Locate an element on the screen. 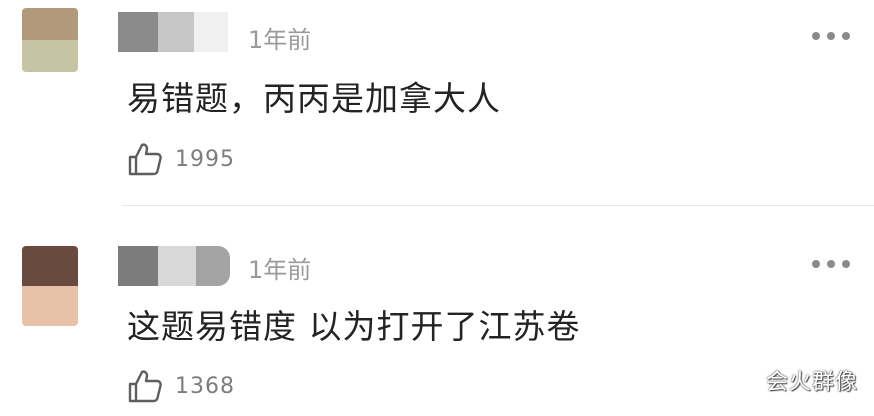 This screenshot has width=874, height=416. like-button: 1995 is located at coordinates (181, 159).